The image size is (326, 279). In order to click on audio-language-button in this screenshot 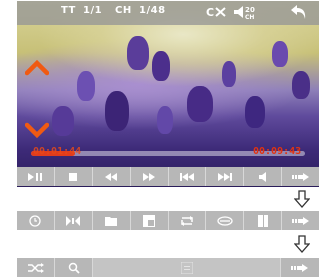, I will do `click(225, 220)`.